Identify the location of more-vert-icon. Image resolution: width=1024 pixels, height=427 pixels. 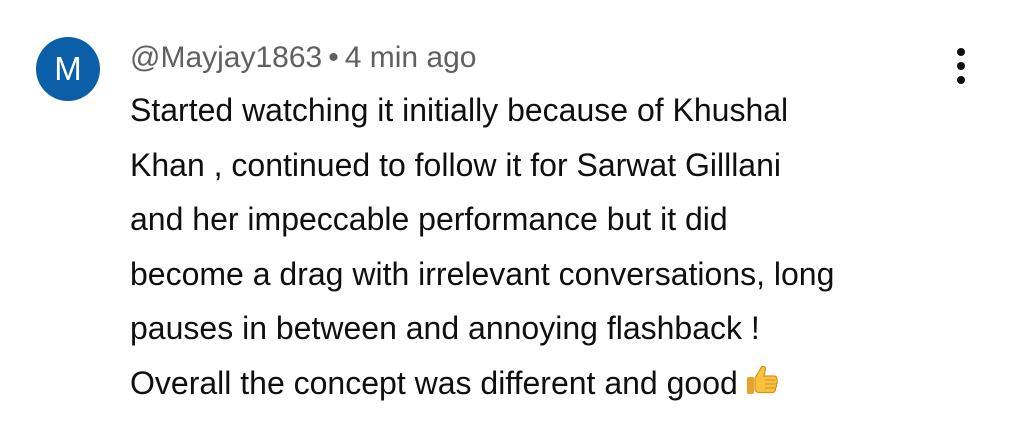
(961, 66).